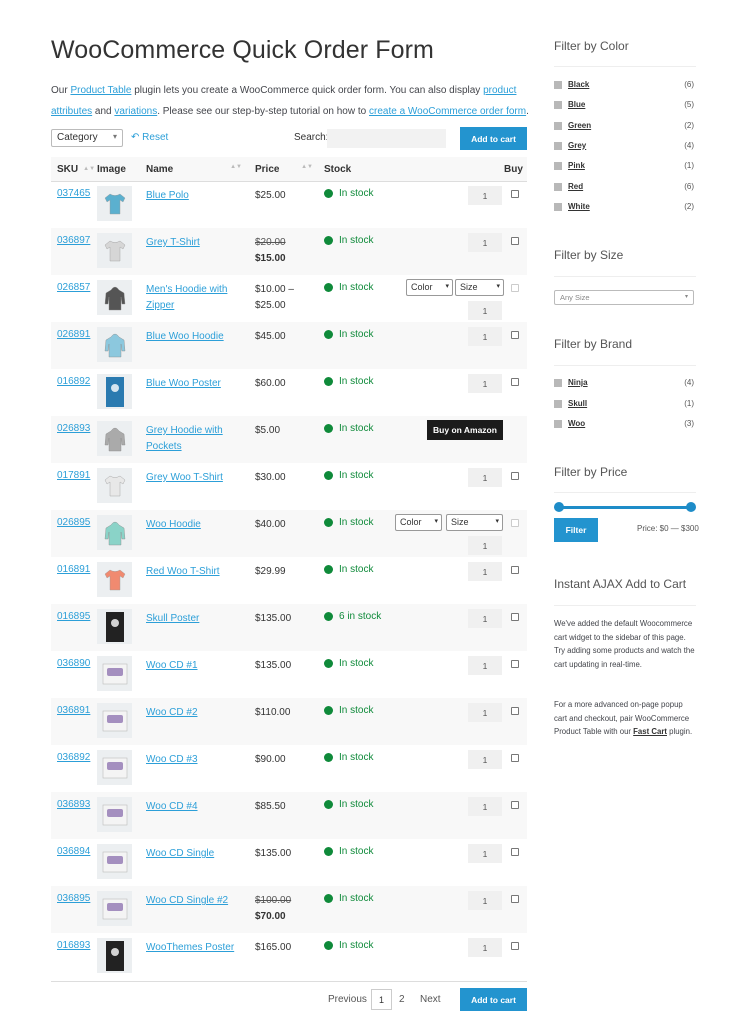 Image resolution: width=745 pixels, height=1024 pixels. What do you see at coordinates (73, 898) in the screenshot?
I see `sku-link: 036895` at bounding box center [73, 898].